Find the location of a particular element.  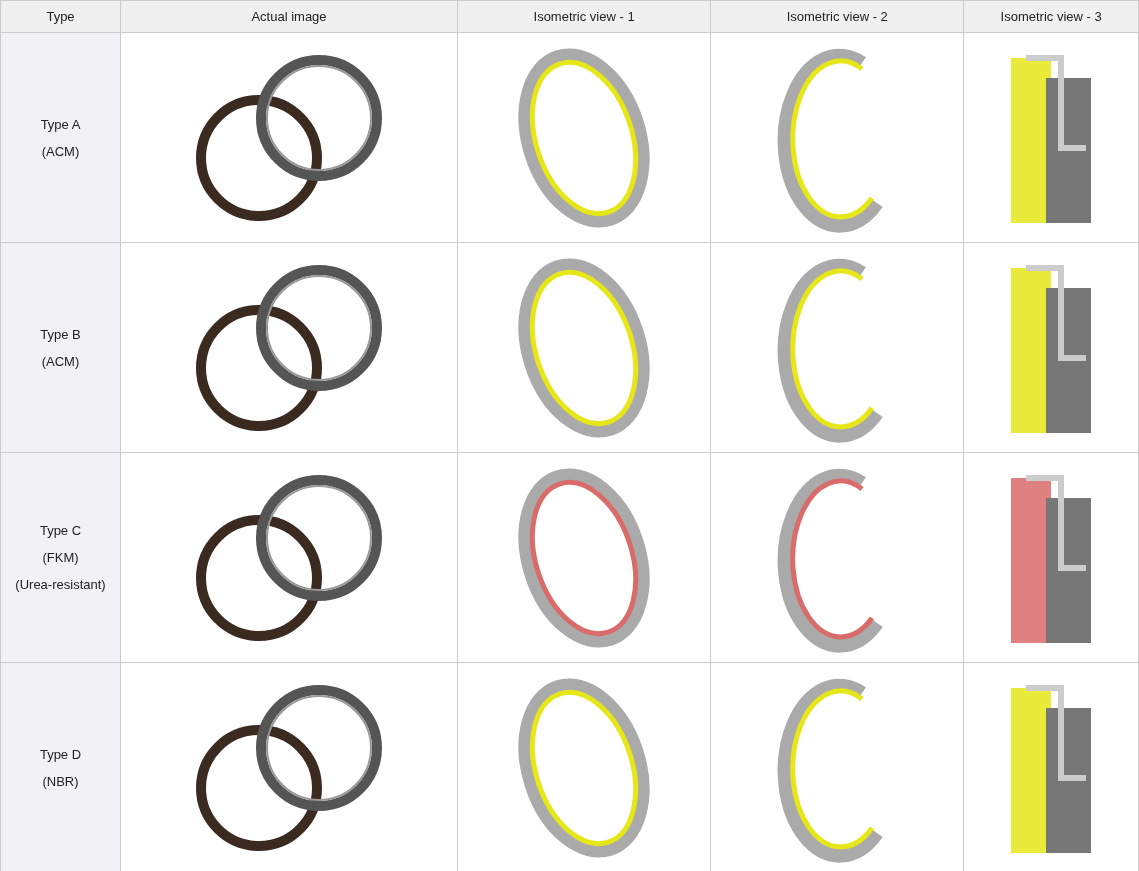

type-label: Type D is located at coordinates (60, 754).